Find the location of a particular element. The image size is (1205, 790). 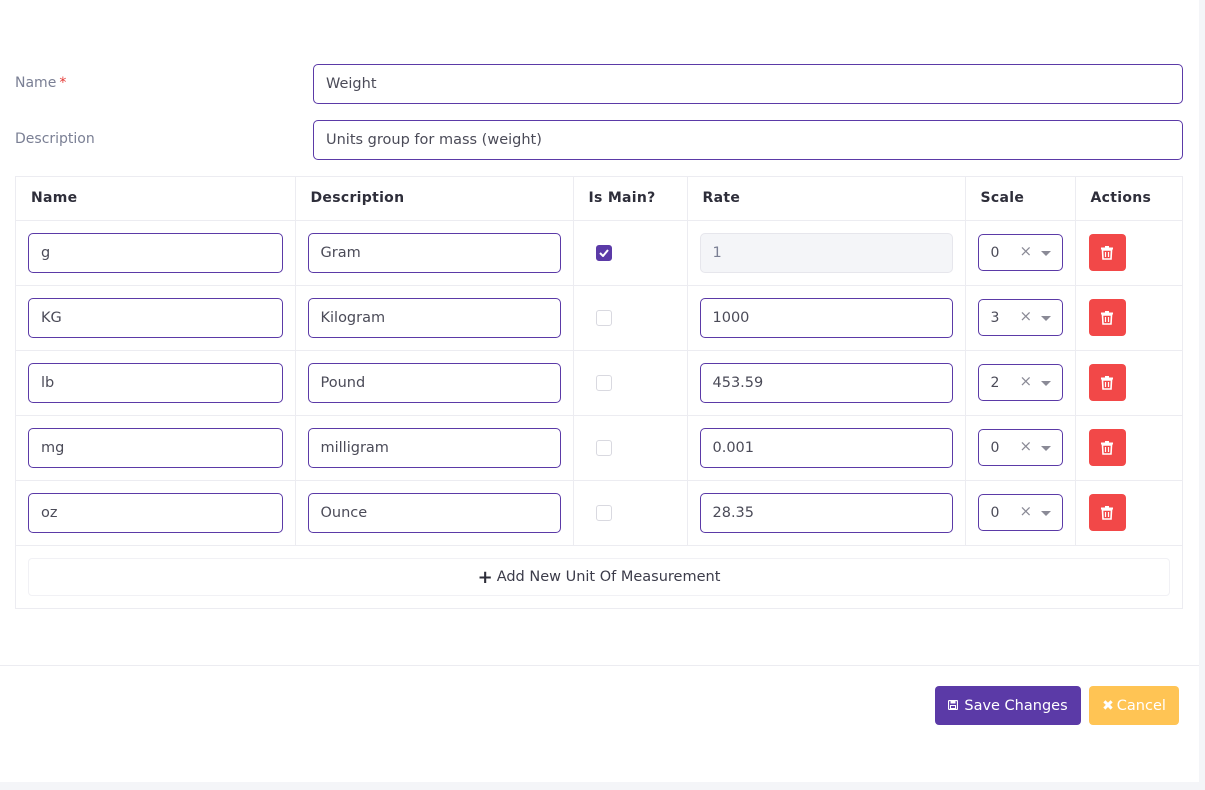

cell-scale: 2 × is located at coordinates (1020, 383).